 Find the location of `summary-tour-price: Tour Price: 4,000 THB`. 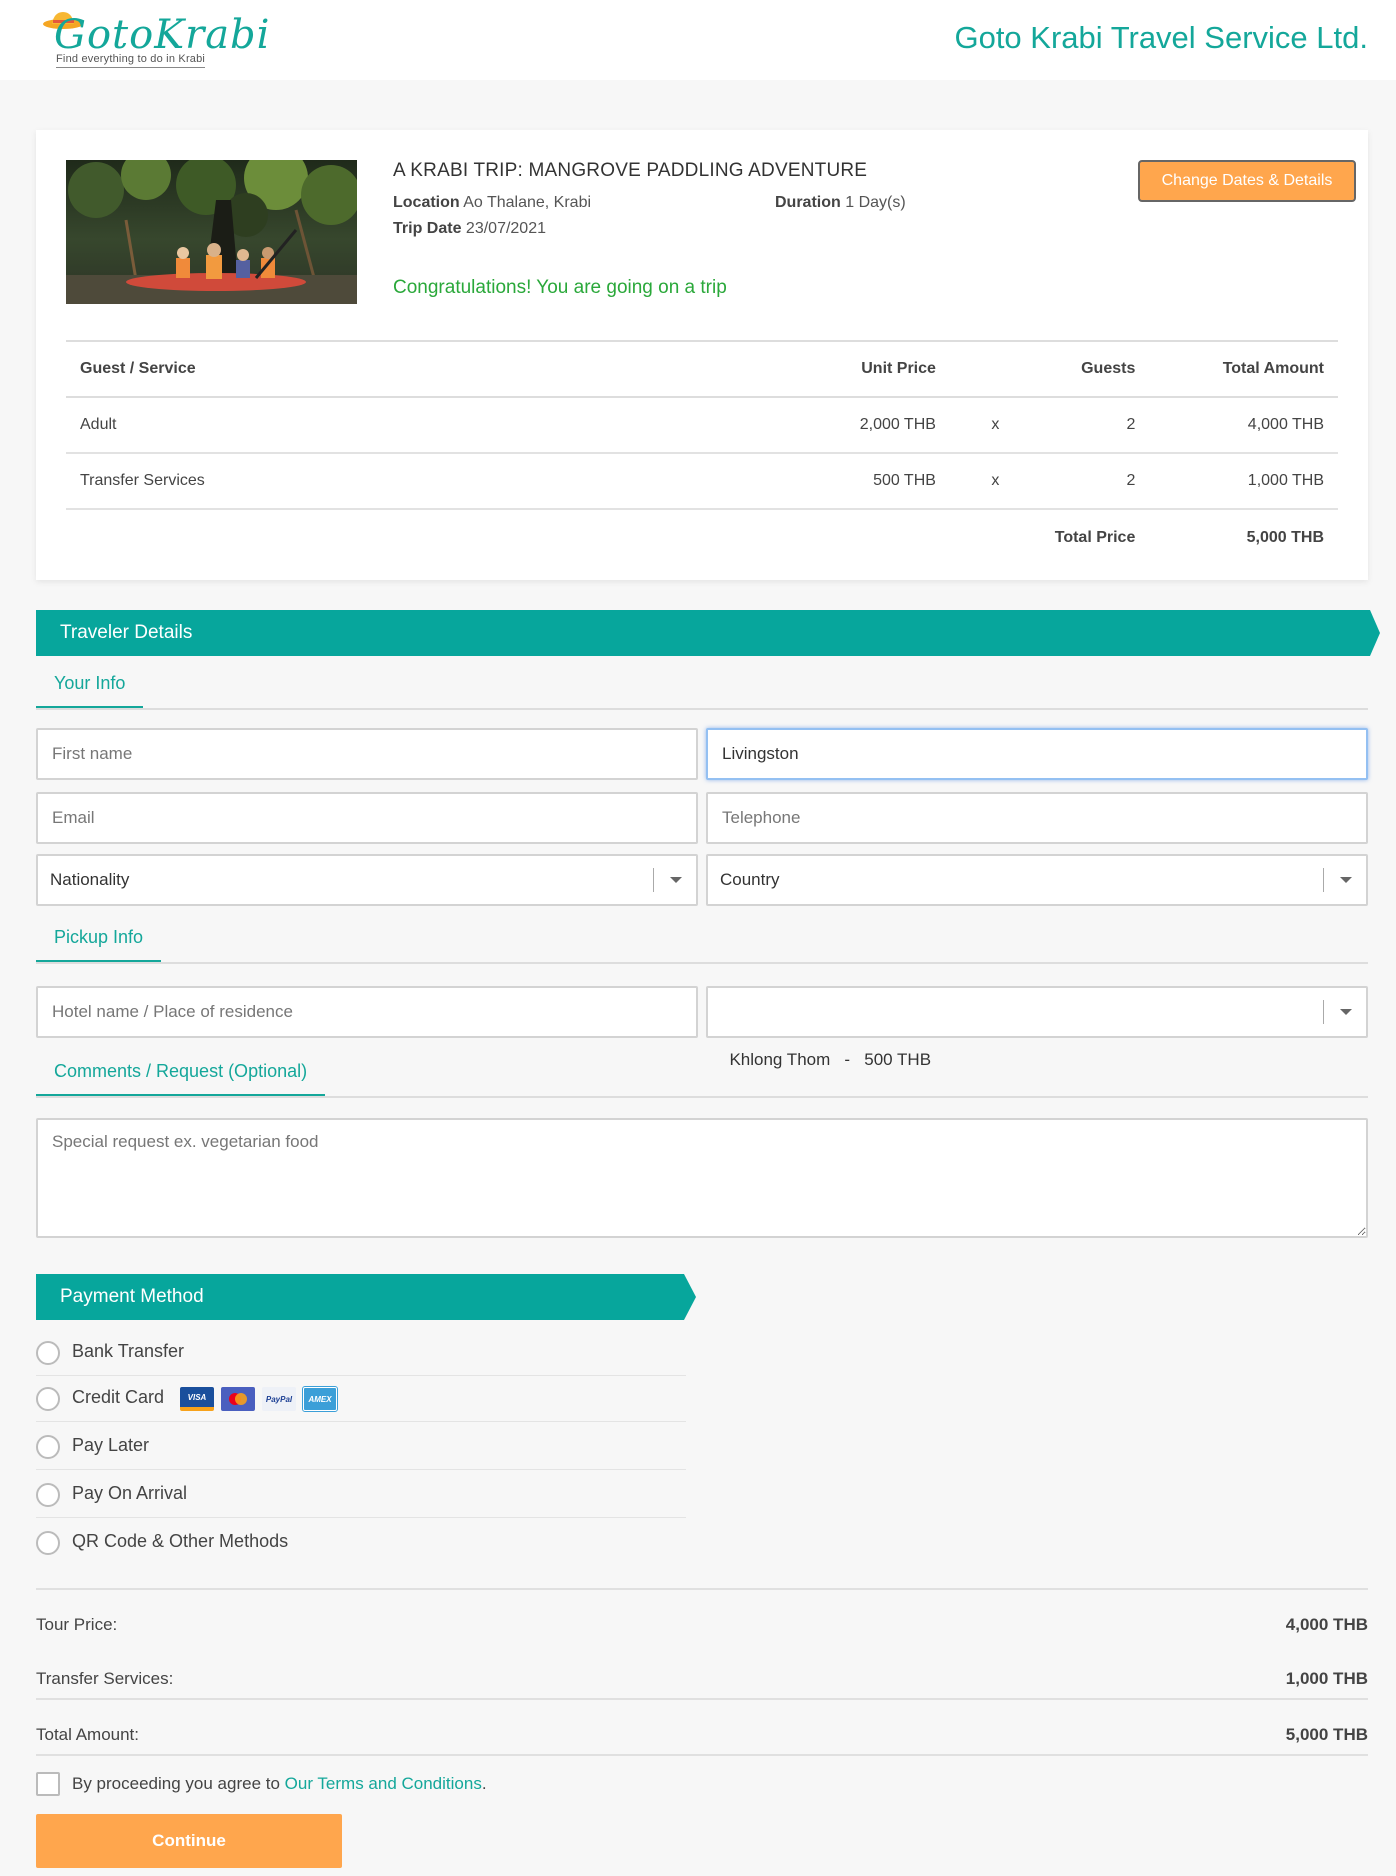

summary-tour-price: Tour Price: 4,000 THB is located at coordinates (702, 1625).